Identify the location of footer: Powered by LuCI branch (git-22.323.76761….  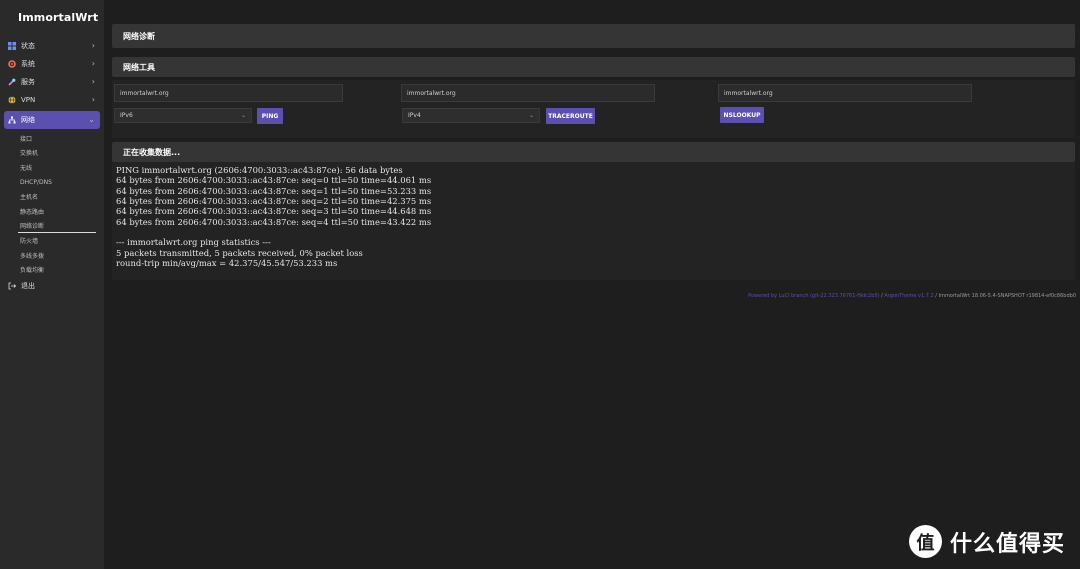
(912, 296).